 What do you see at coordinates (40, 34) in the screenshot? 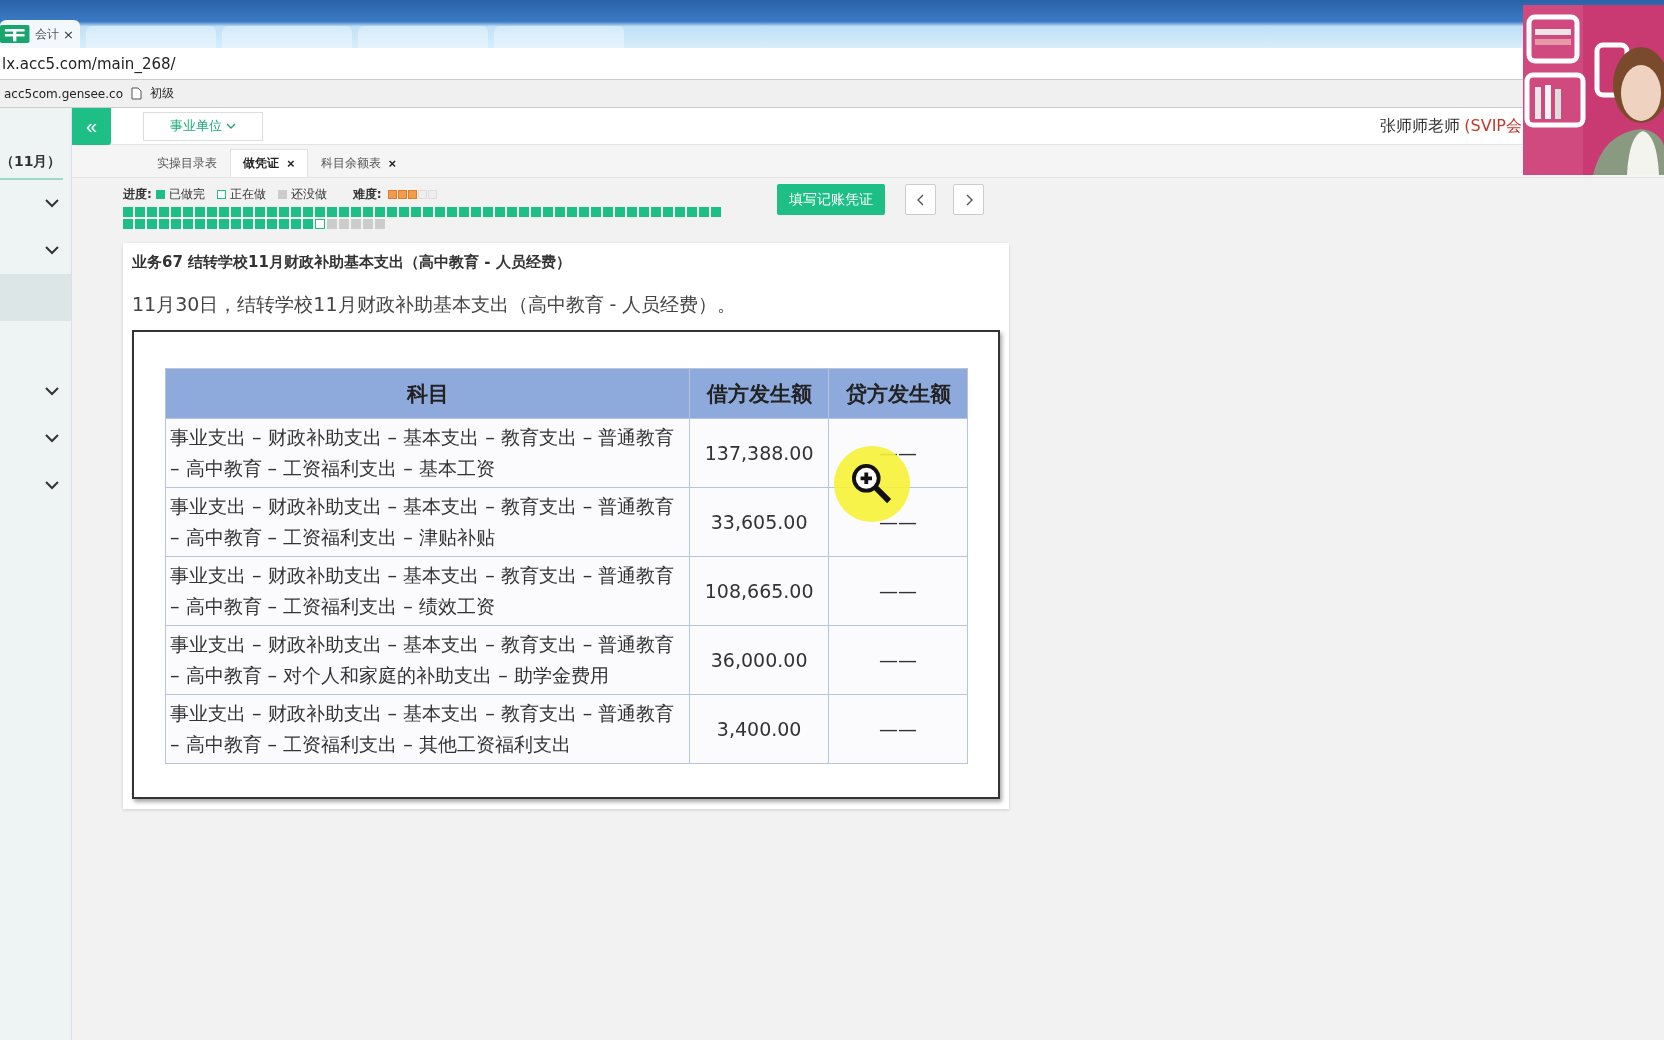
I see `browser-tab: 会计 ×` at bounding box center [40, 34].